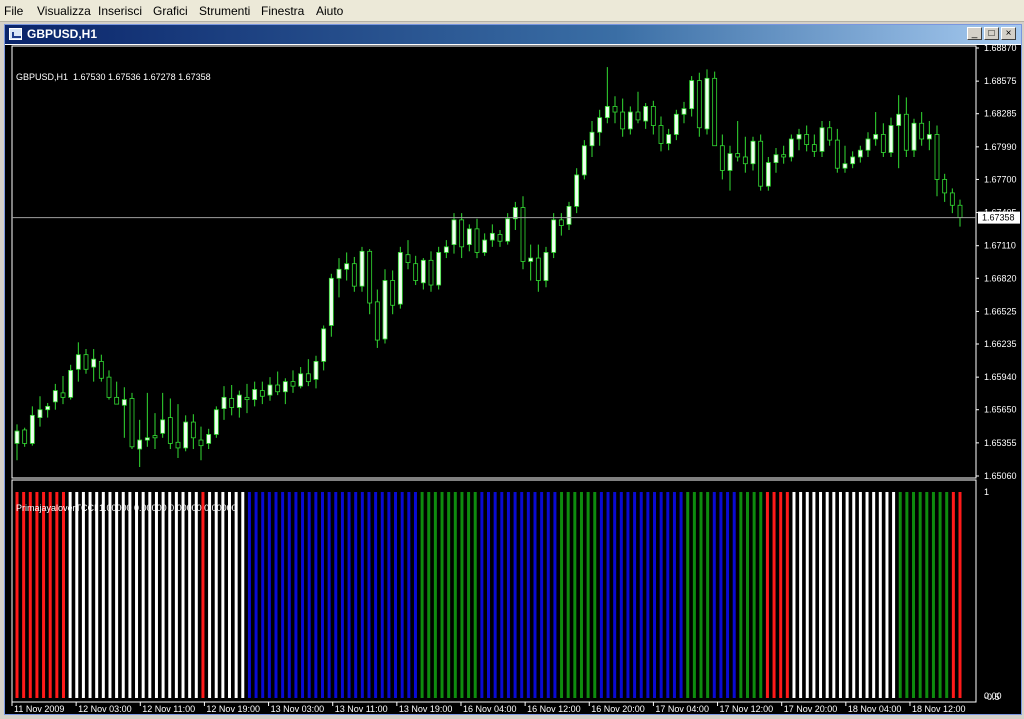  Describe the element at coordinates (13, 11) in the screenshot. I see `menu-file: File` at that location.